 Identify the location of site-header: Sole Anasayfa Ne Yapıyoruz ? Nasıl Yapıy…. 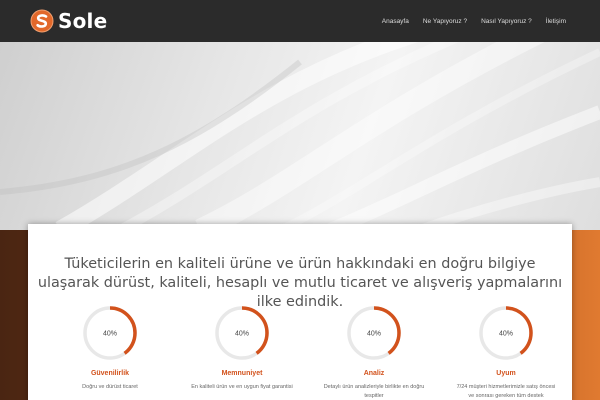
(300, 21).